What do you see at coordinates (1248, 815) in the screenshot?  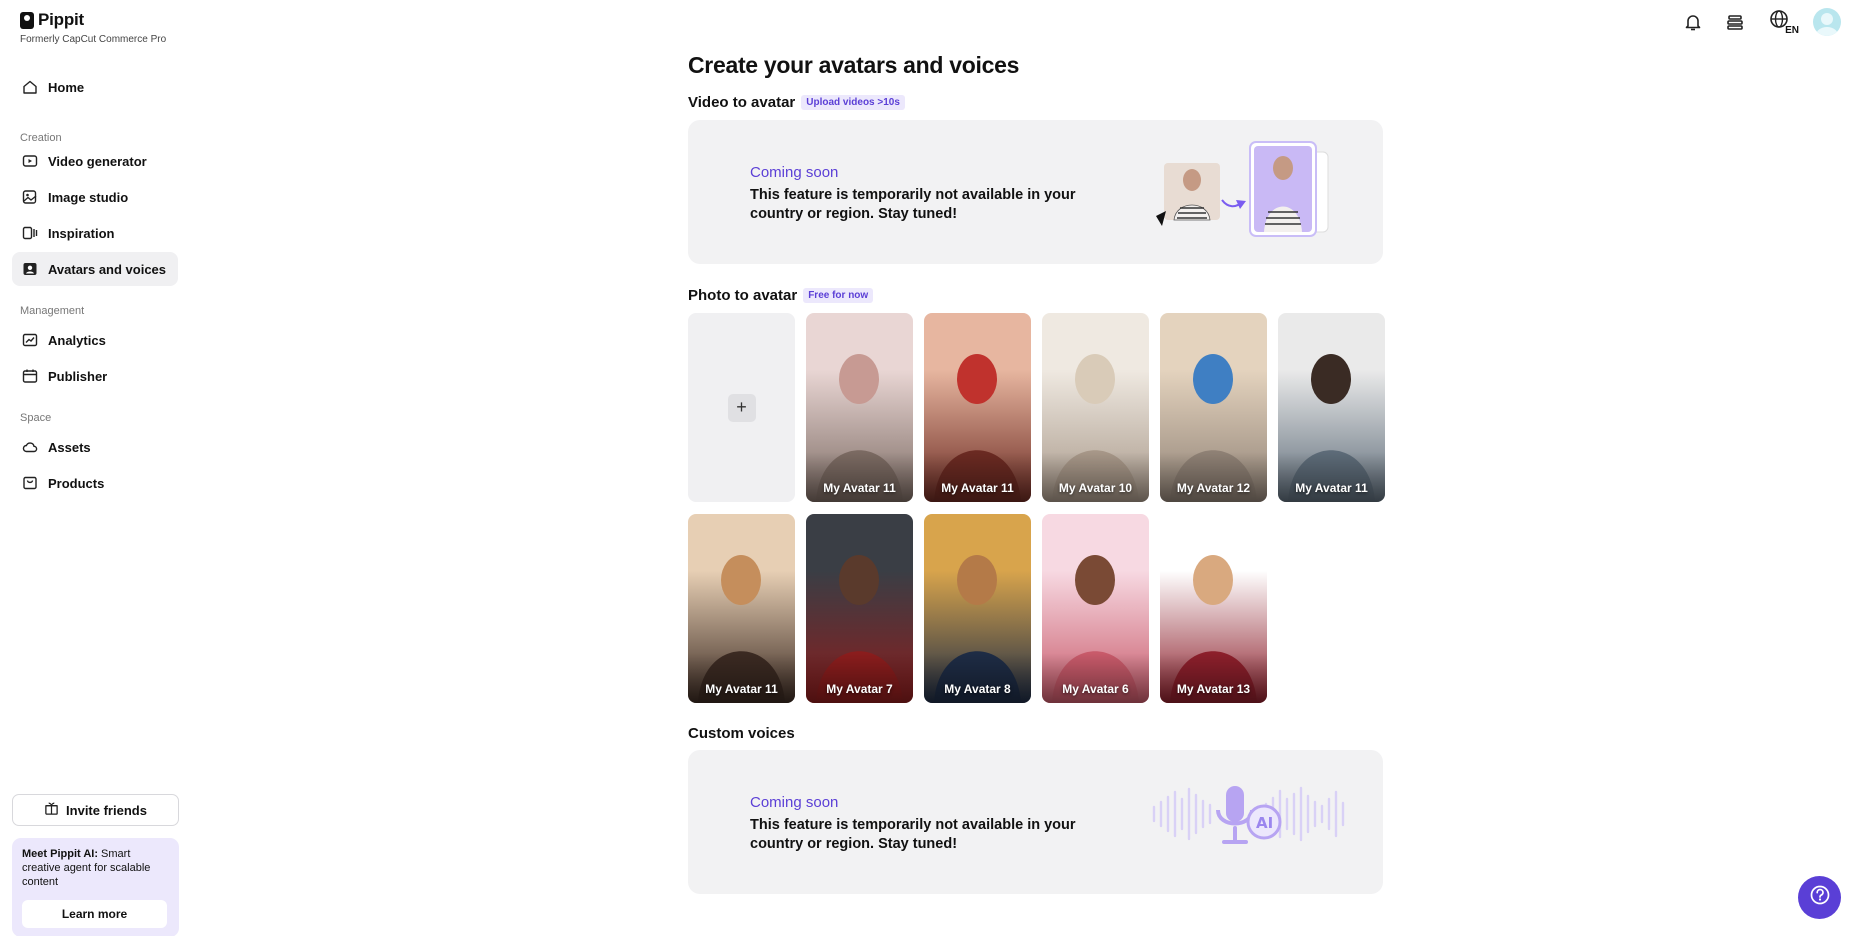 I see `voice-waveform-illustration: AI` at bounding box center [1248, 815].